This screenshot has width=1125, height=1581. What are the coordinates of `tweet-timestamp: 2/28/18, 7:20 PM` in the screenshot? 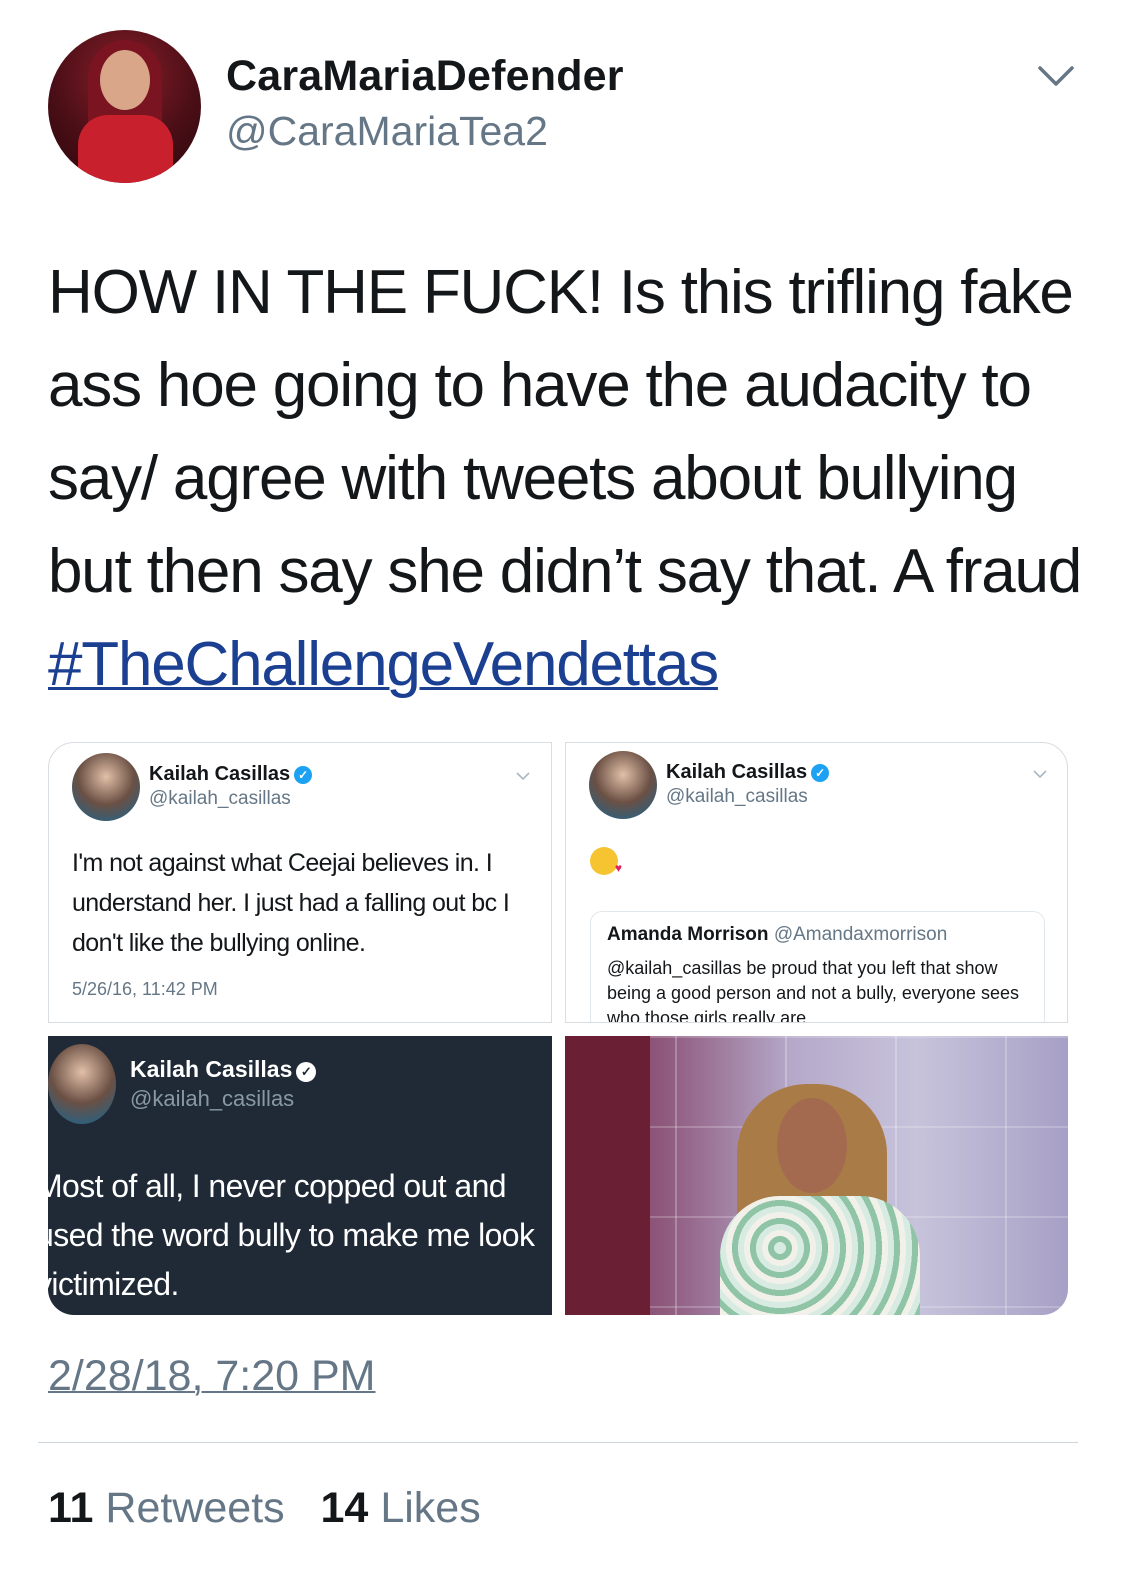 It's located at (212, 1376).